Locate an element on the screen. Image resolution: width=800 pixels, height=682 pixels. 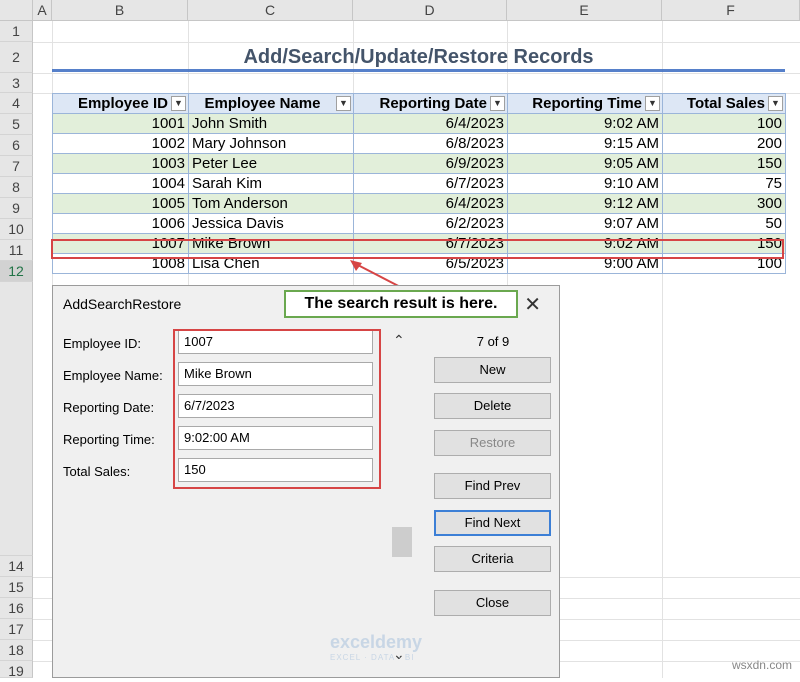
cell: Jessica Davis is located at coordinates (271, 223).